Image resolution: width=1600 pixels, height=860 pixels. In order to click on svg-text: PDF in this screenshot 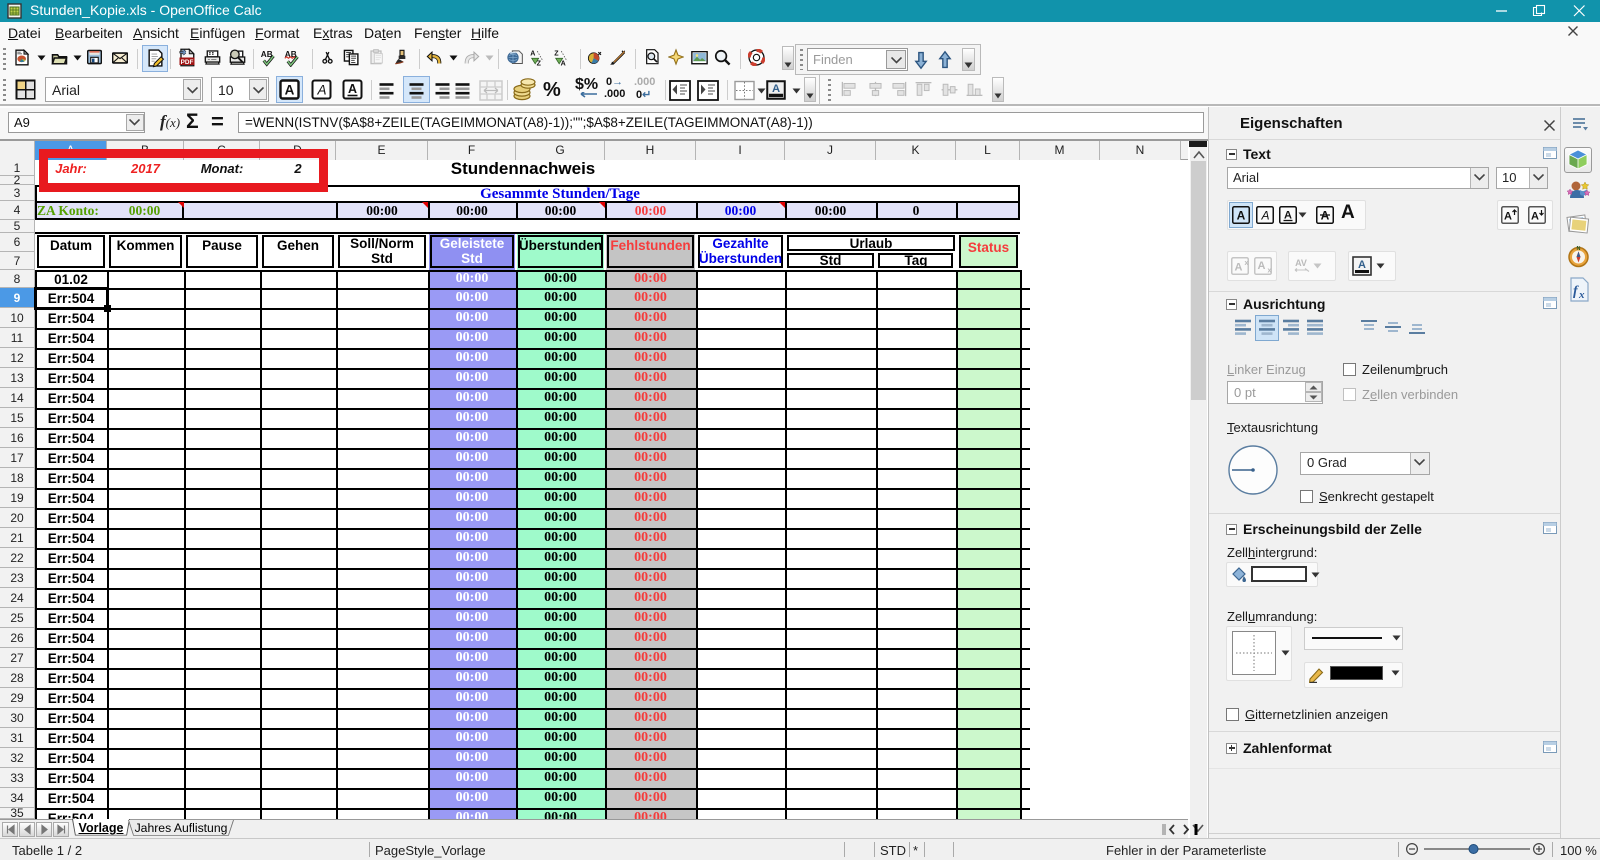, I will do `click(187, 62)`.